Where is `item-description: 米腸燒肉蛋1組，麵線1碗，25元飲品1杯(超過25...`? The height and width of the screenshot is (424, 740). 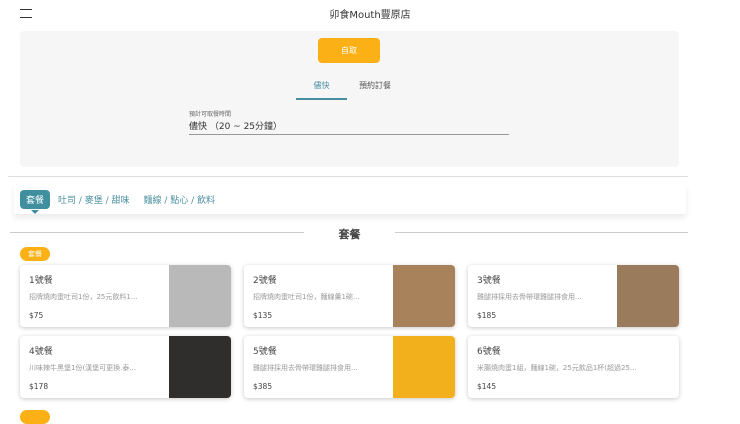
item-description: 米腸燒肉蛋1組，麵線1碗，25元飲品1杯(超過25... is located at coordinates (557, 368).